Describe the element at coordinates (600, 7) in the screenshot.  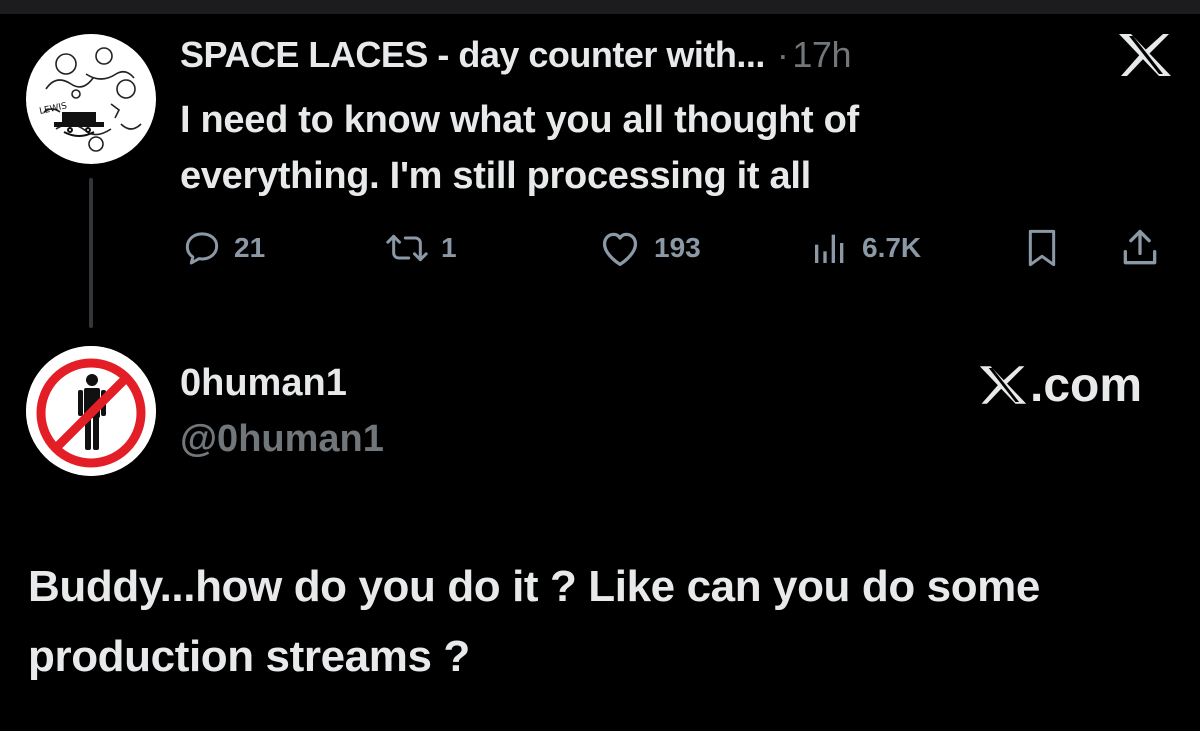
I see `top-bar` at that location.